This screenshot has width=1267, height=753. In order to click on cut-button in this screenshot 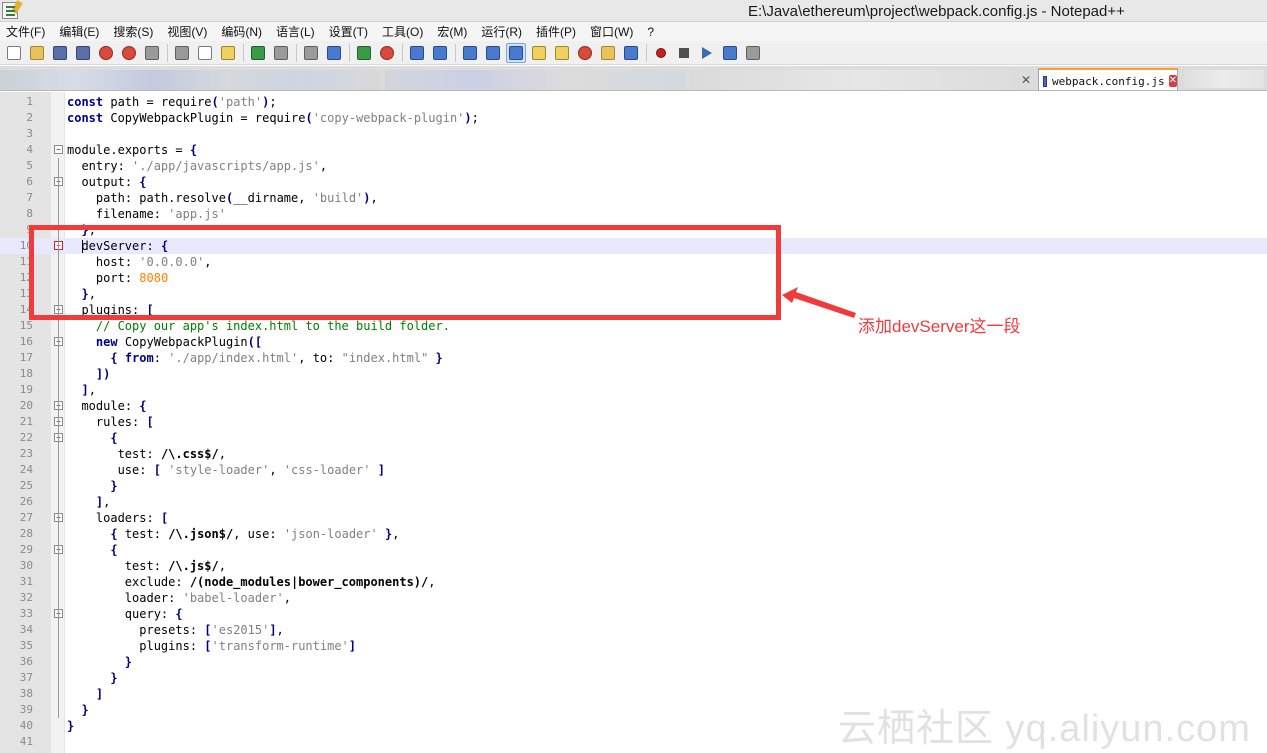, I will do `click(182, 53)`.